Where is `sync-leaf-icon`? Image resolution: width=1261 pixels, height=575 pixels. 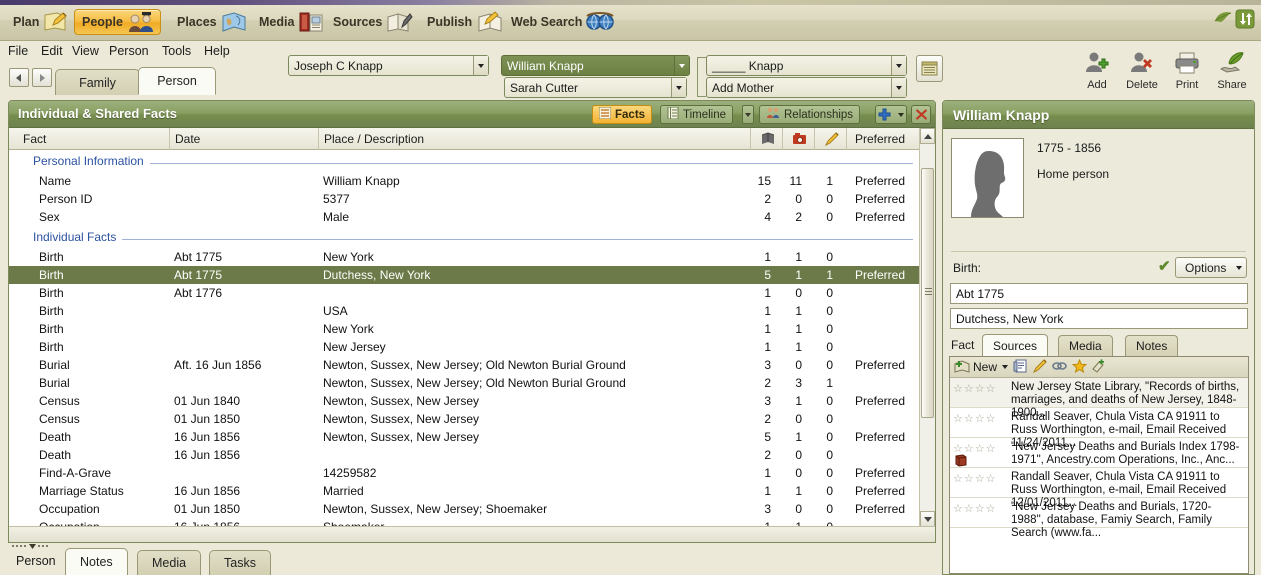 sync-leaf-icon is located at coordinates (1233, 19).